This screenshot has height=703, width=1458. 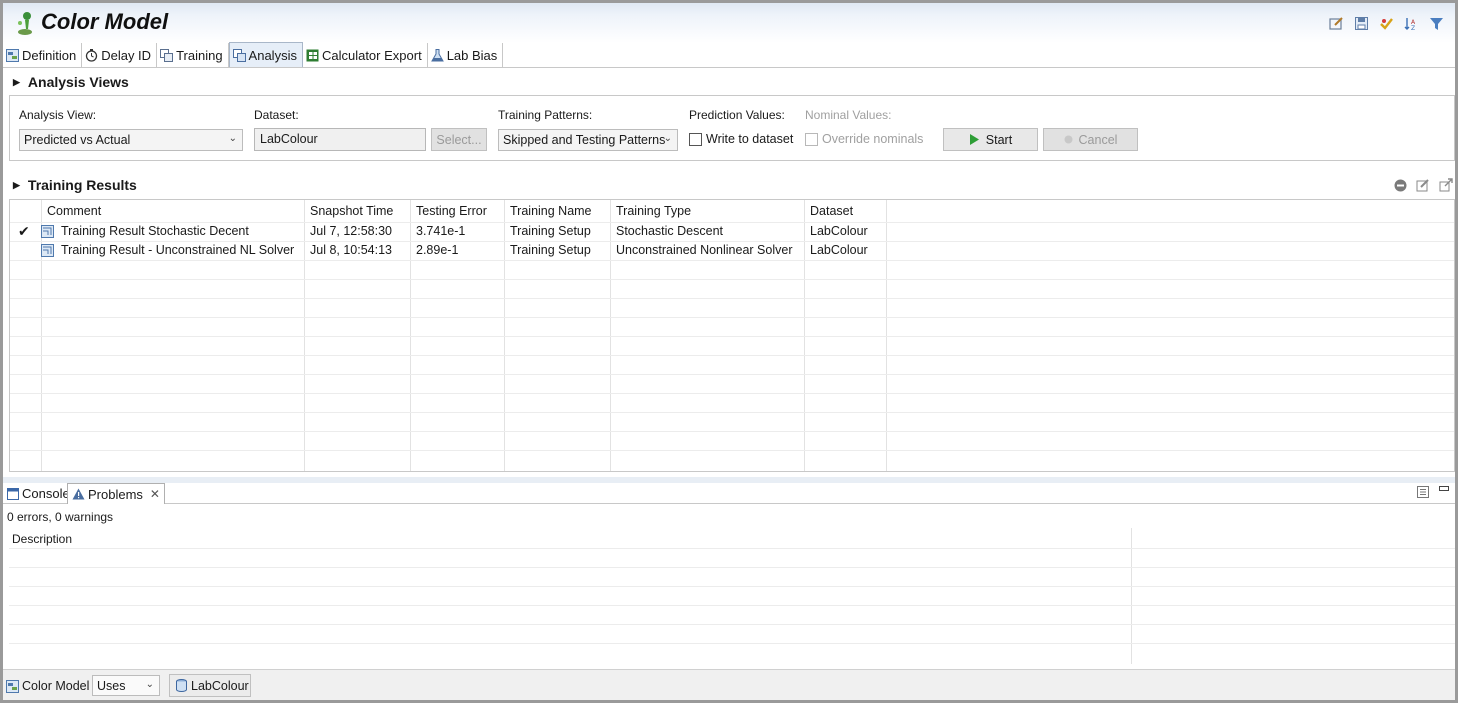 What do you see at coordinates (56, 686) in the screenshot?
I see `status-model-name: Color Model` at bounding box center [56, 686].